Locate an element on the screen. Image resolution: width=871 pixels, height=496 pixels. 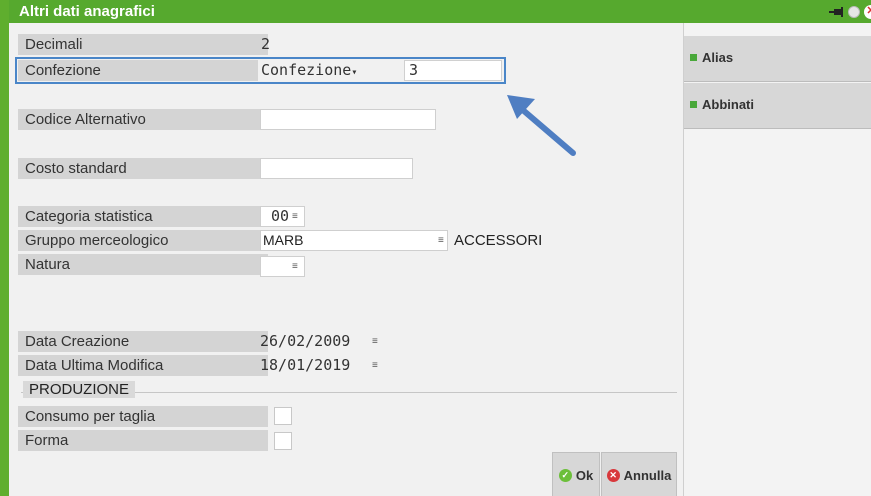
close-icon: ✕ is located at coordinates (867, 11).